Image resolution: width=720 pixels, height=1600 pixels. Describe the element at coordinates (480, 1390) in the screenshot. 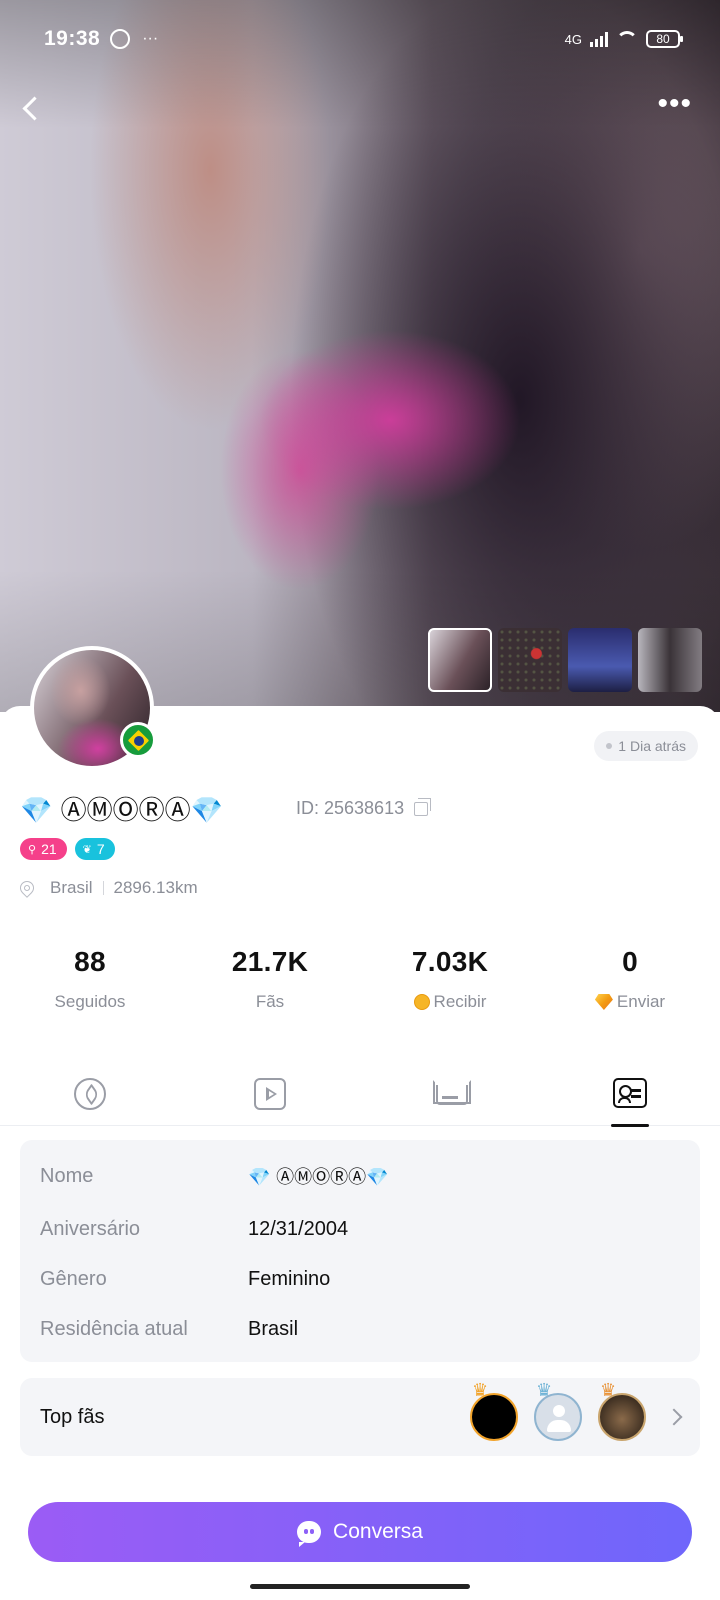

I see `gold-crown-icon: ♛` at that location.